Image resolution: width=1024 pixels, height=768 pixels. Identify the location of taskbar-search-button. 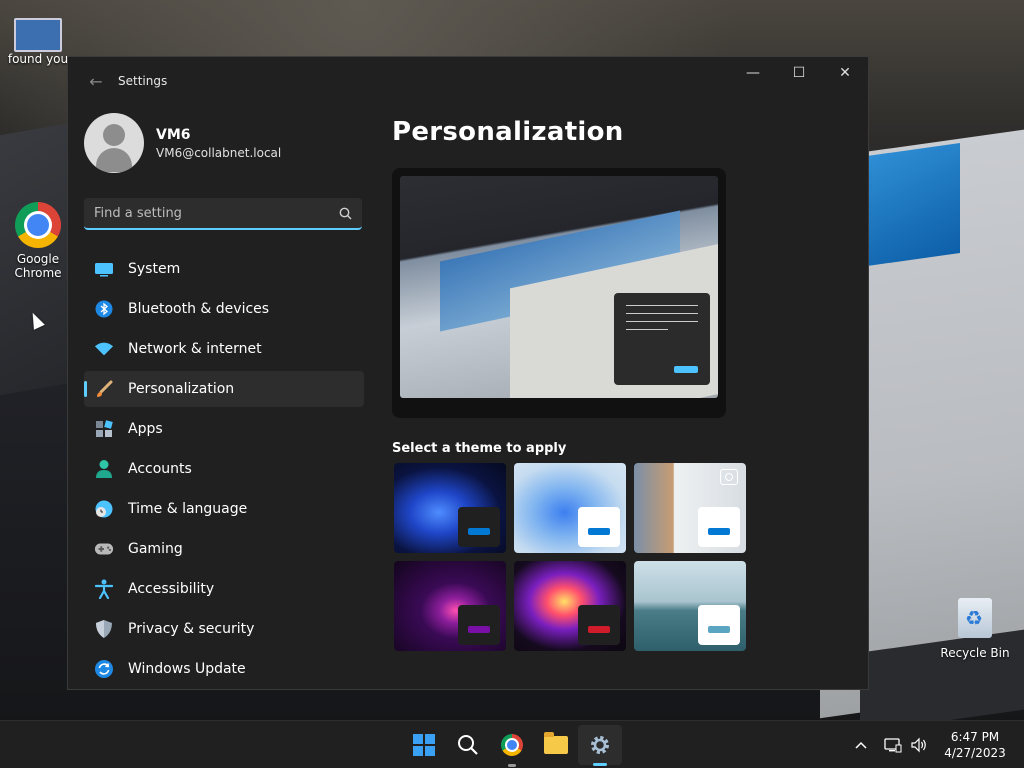
(468, 744).